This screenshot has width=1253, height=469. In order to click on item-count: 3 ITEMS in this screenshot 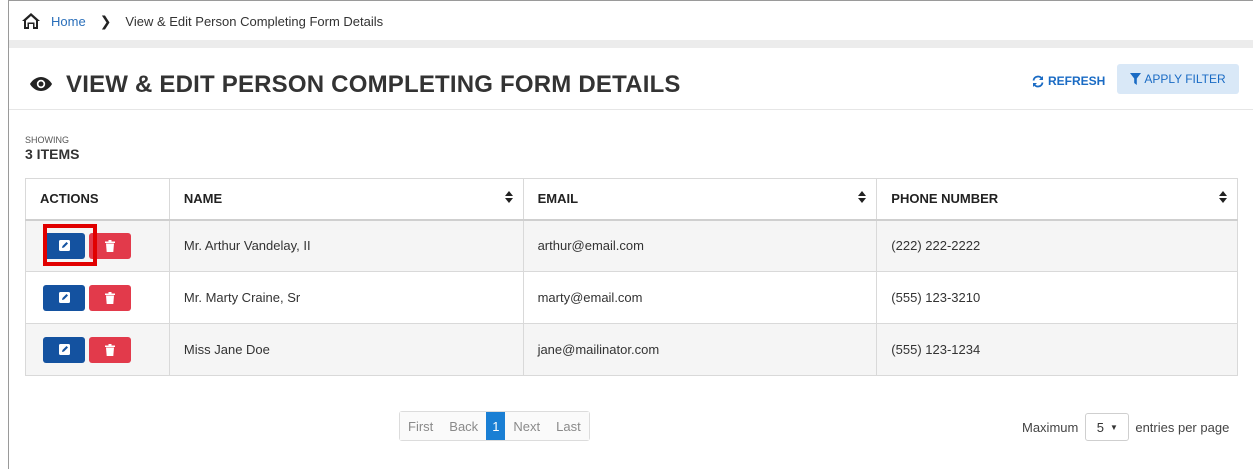, I will do `click(52, 154)`.